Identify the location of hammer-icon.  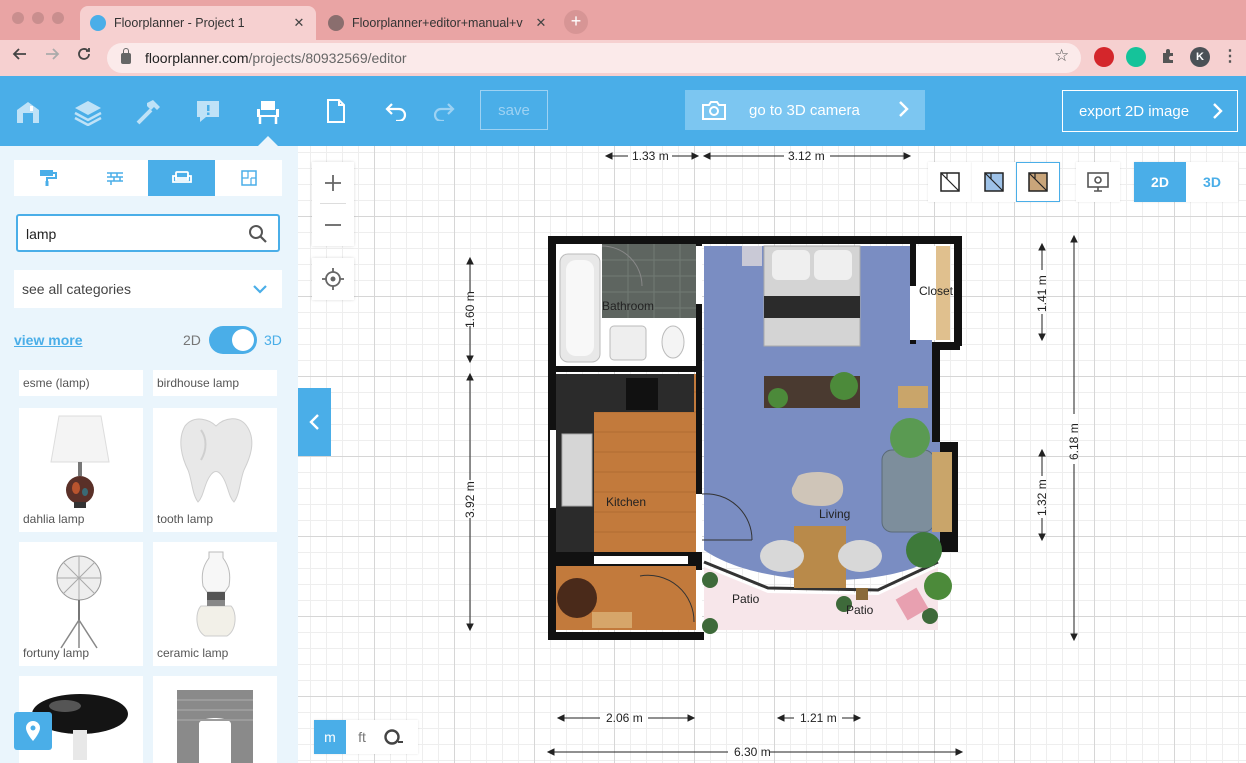
(148, 112).